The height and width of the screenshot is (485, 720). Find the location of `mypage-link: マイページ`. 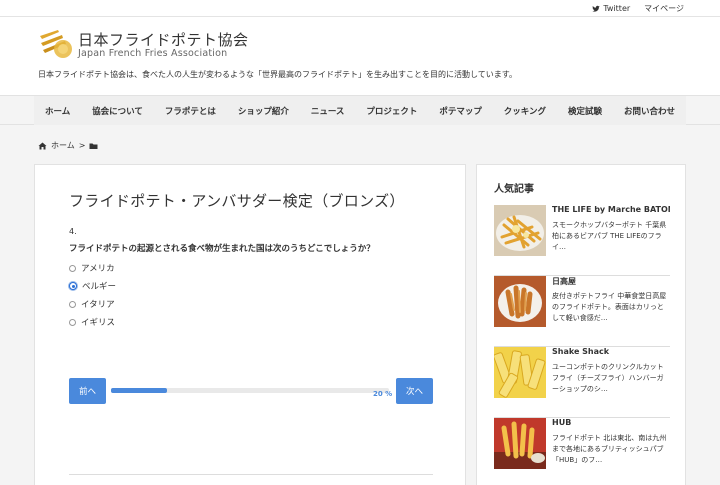

mypage-link: マイページ is located at coordinates (664, 8).